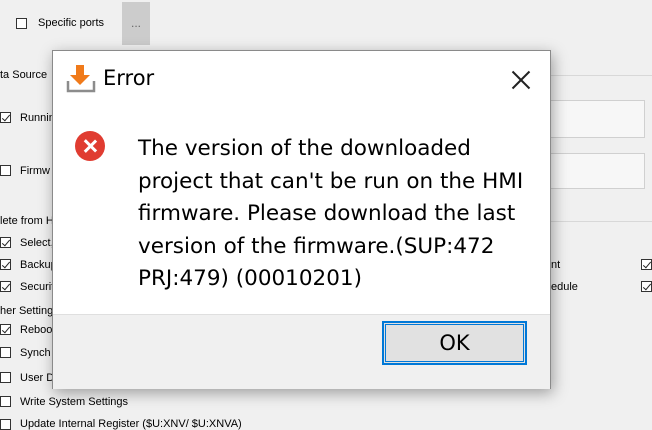 This screenshot has width=652, height=430. What do you see at coordinates (597, 171) in the screenshot?
I see `firmware-panel` at bounding box center [597, 171].